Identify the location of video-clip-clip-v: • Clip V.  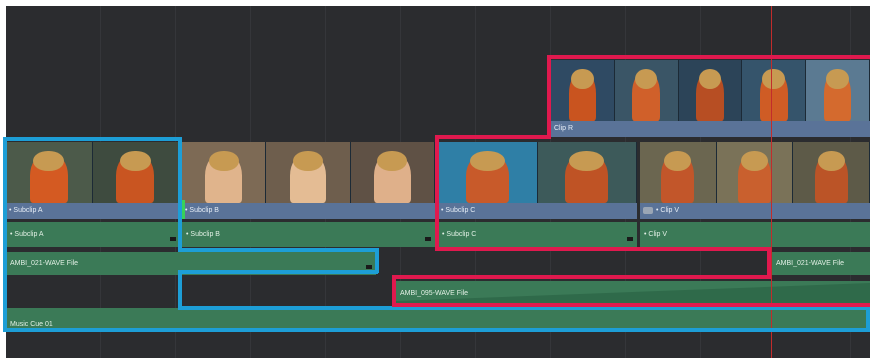
(755, 180).